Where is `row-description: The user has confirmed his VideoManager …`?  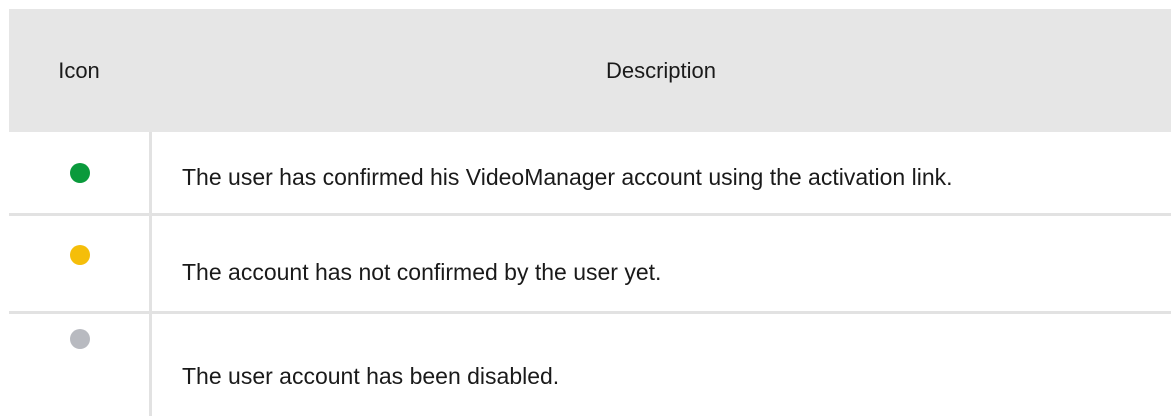 row-description: The user has confirmed his VideoManager … is located at coordinates (567, 177).